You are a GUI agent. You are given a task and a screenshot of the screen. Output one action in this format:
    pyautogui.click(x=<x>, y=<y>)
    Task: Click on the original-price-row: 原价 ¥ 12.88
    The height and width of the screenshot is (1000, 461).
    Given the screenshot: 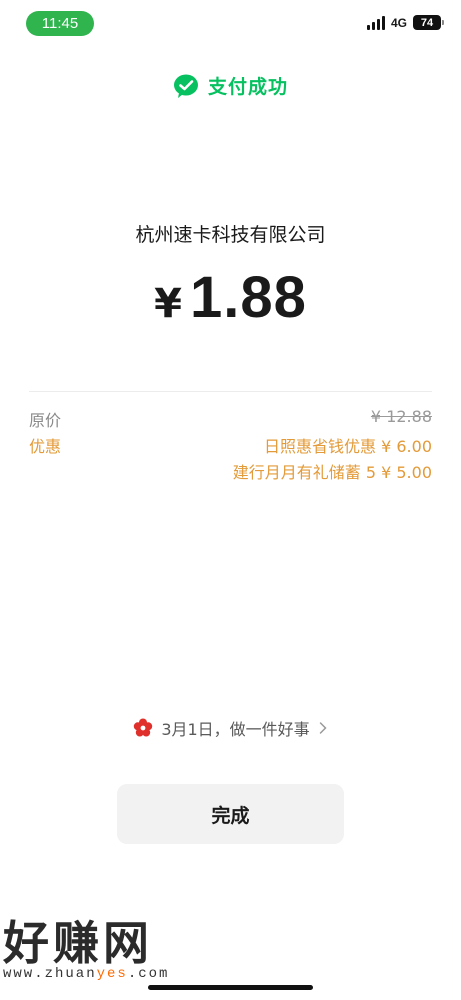 What is the action you would take?
    pyautogui.click(x=230, y=419)
    